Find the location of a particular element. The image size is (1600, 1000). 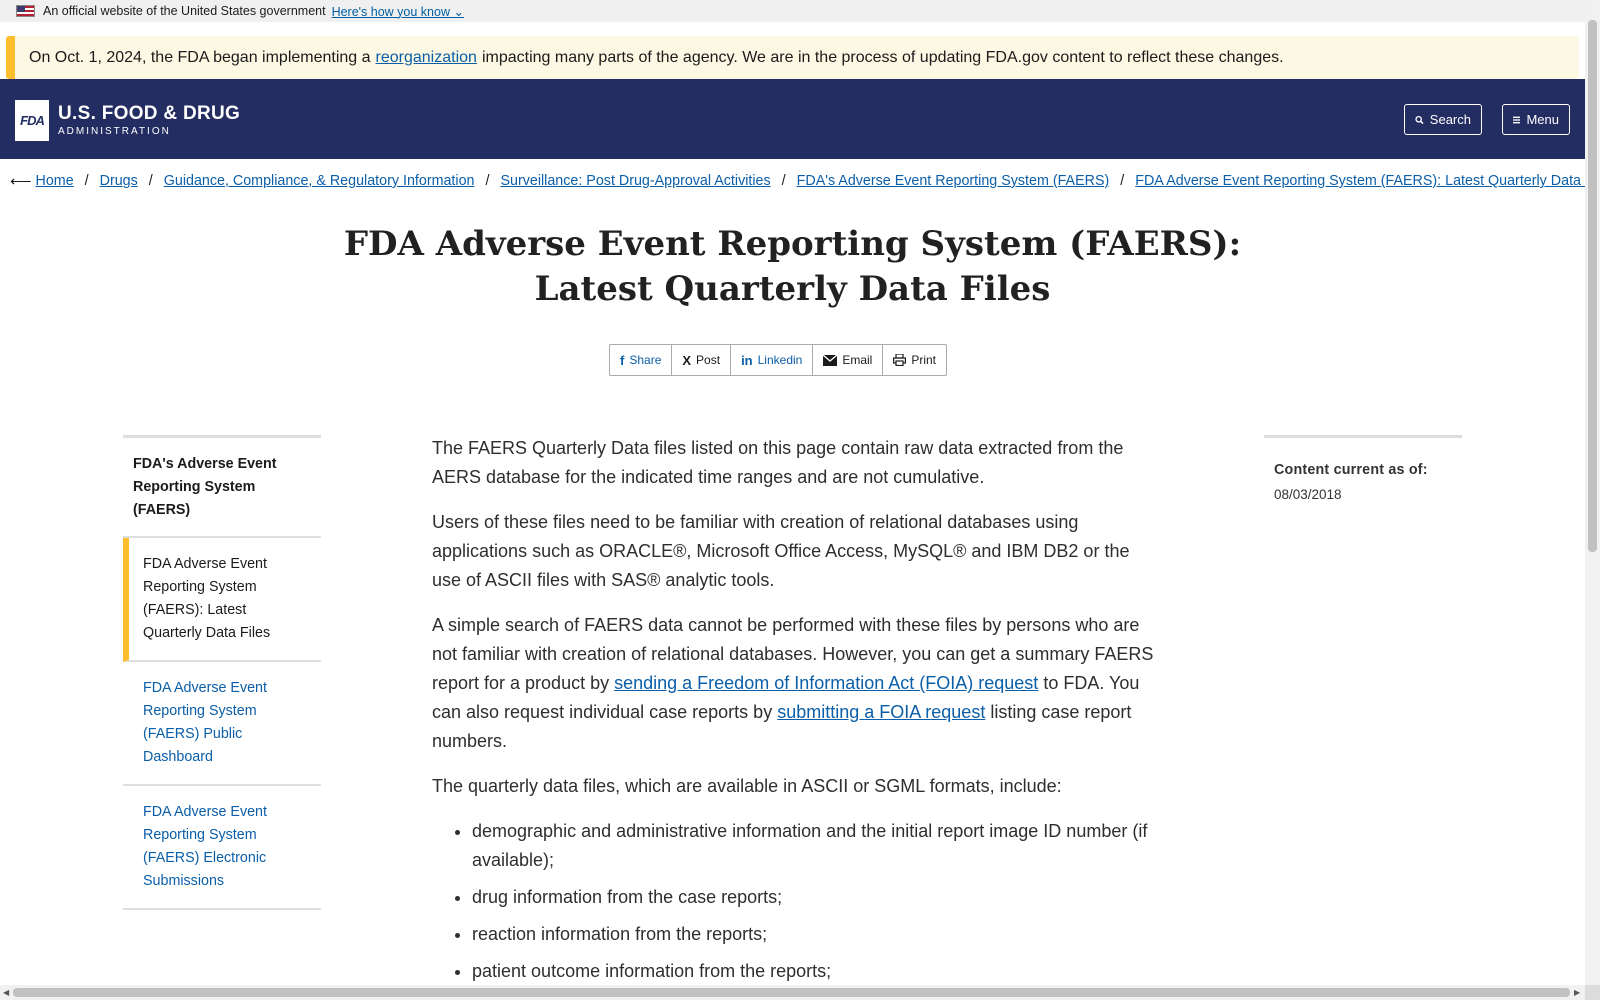

printer-icon is located at coordinates (900, 360).